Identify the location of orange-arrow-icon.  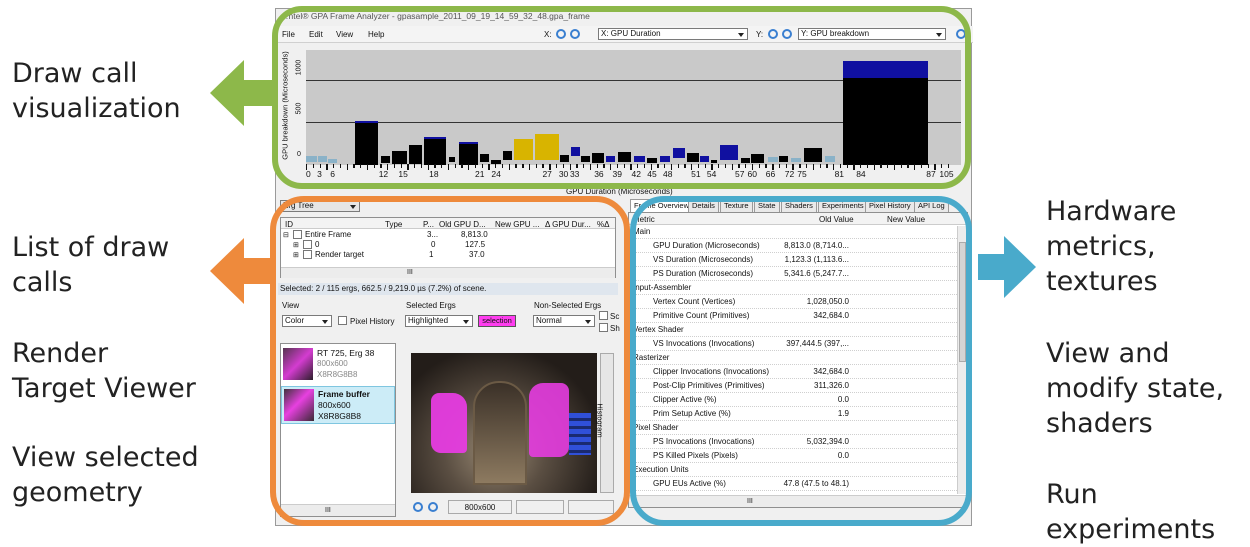
(241, 271).